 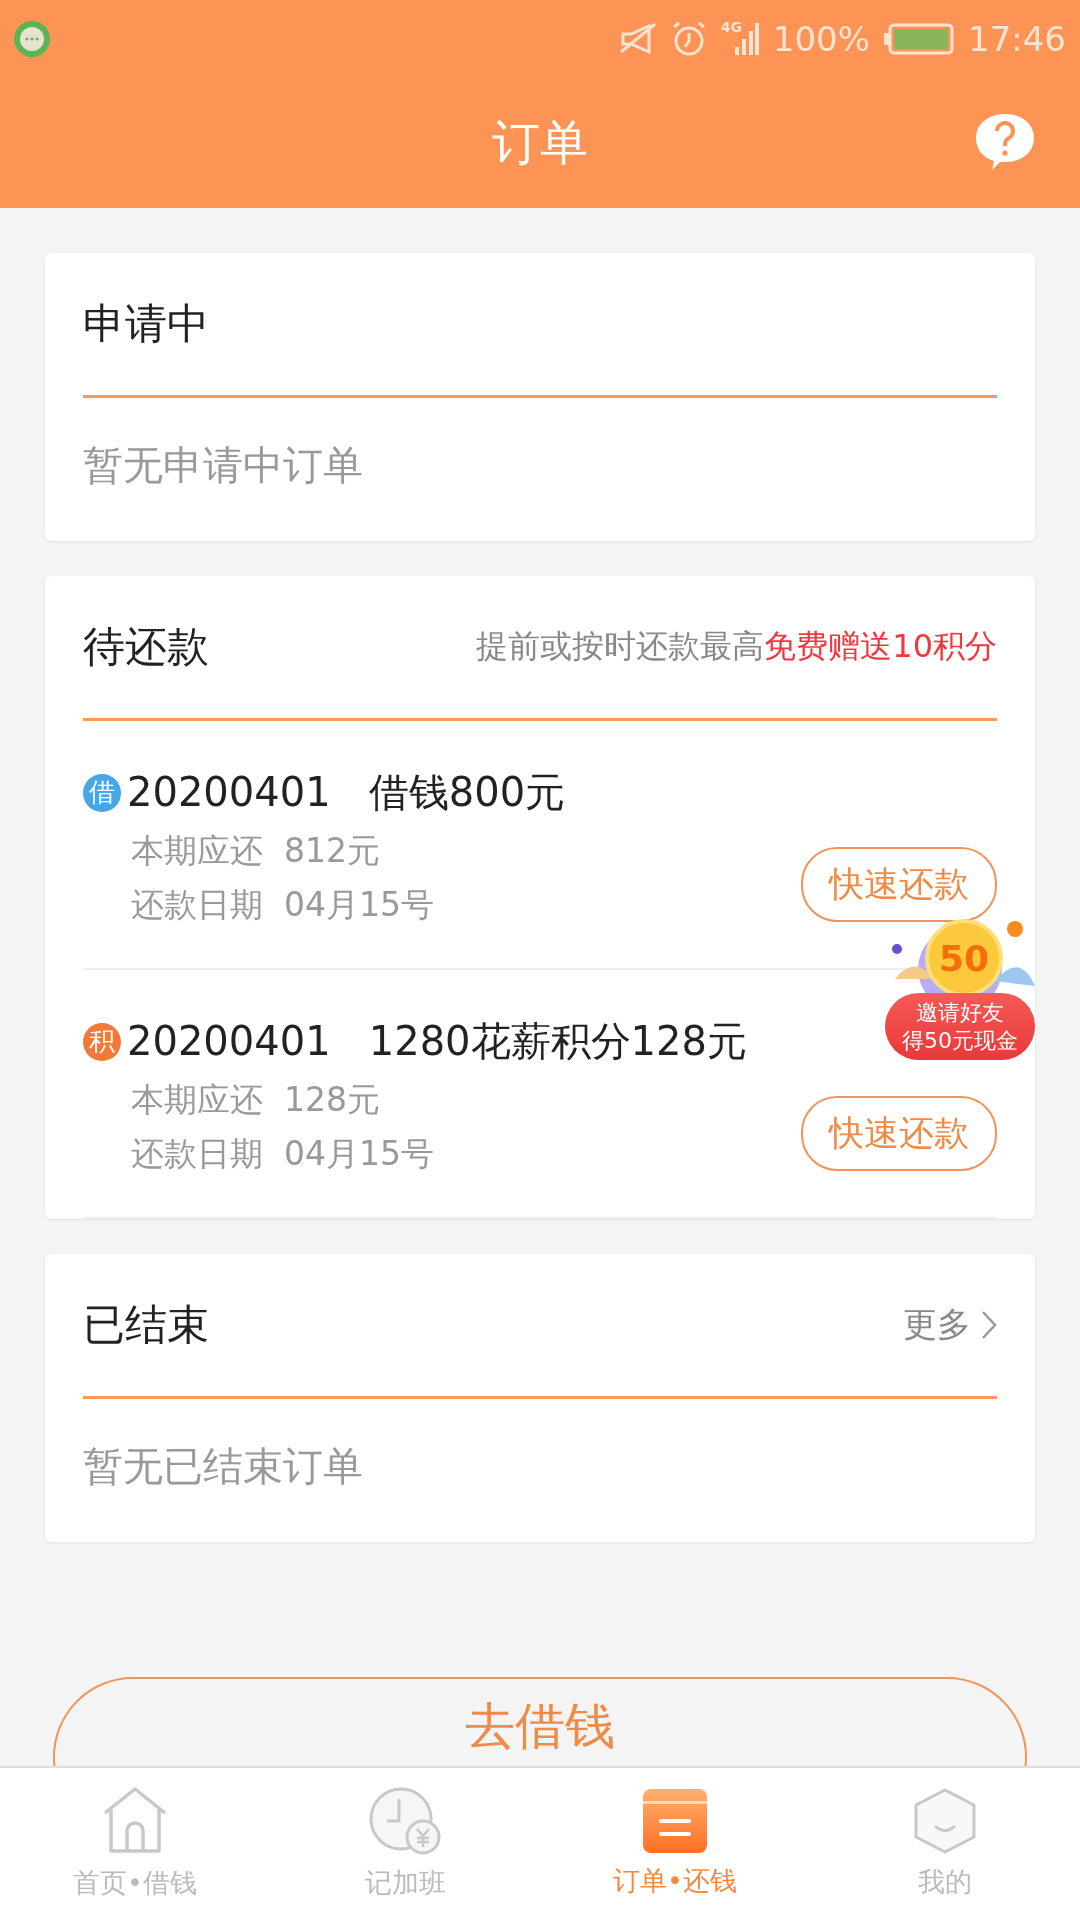 What do you see at coordinates (135, 1821) in the screenshot?
I see `home-icon` at bounding box center [135, 1821].